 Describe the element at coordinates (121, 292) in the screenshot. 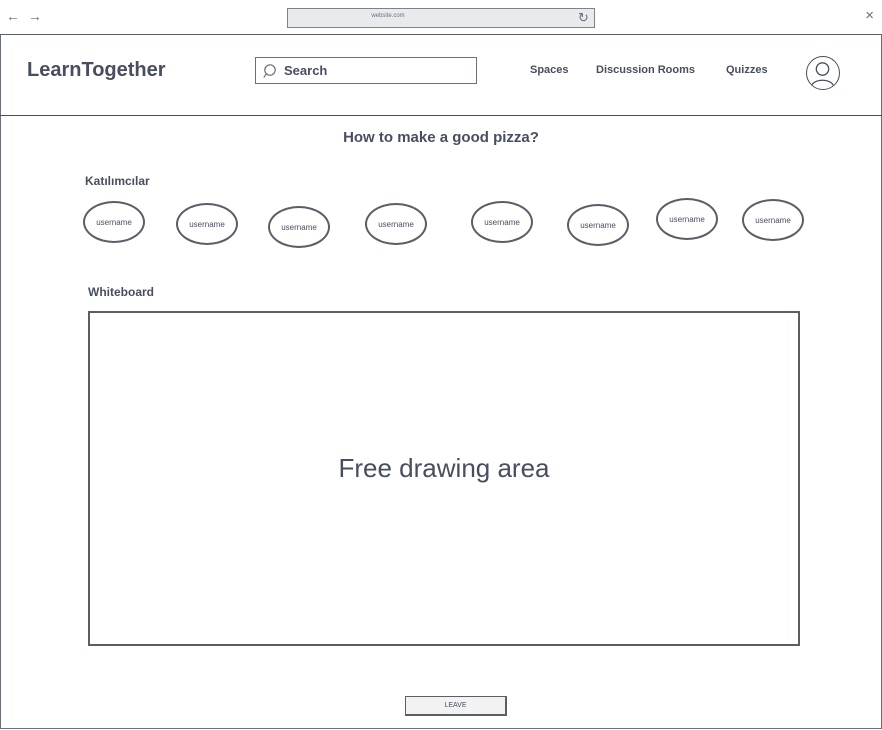

I see `whiteboard-heading: Whiteboard` at that location.